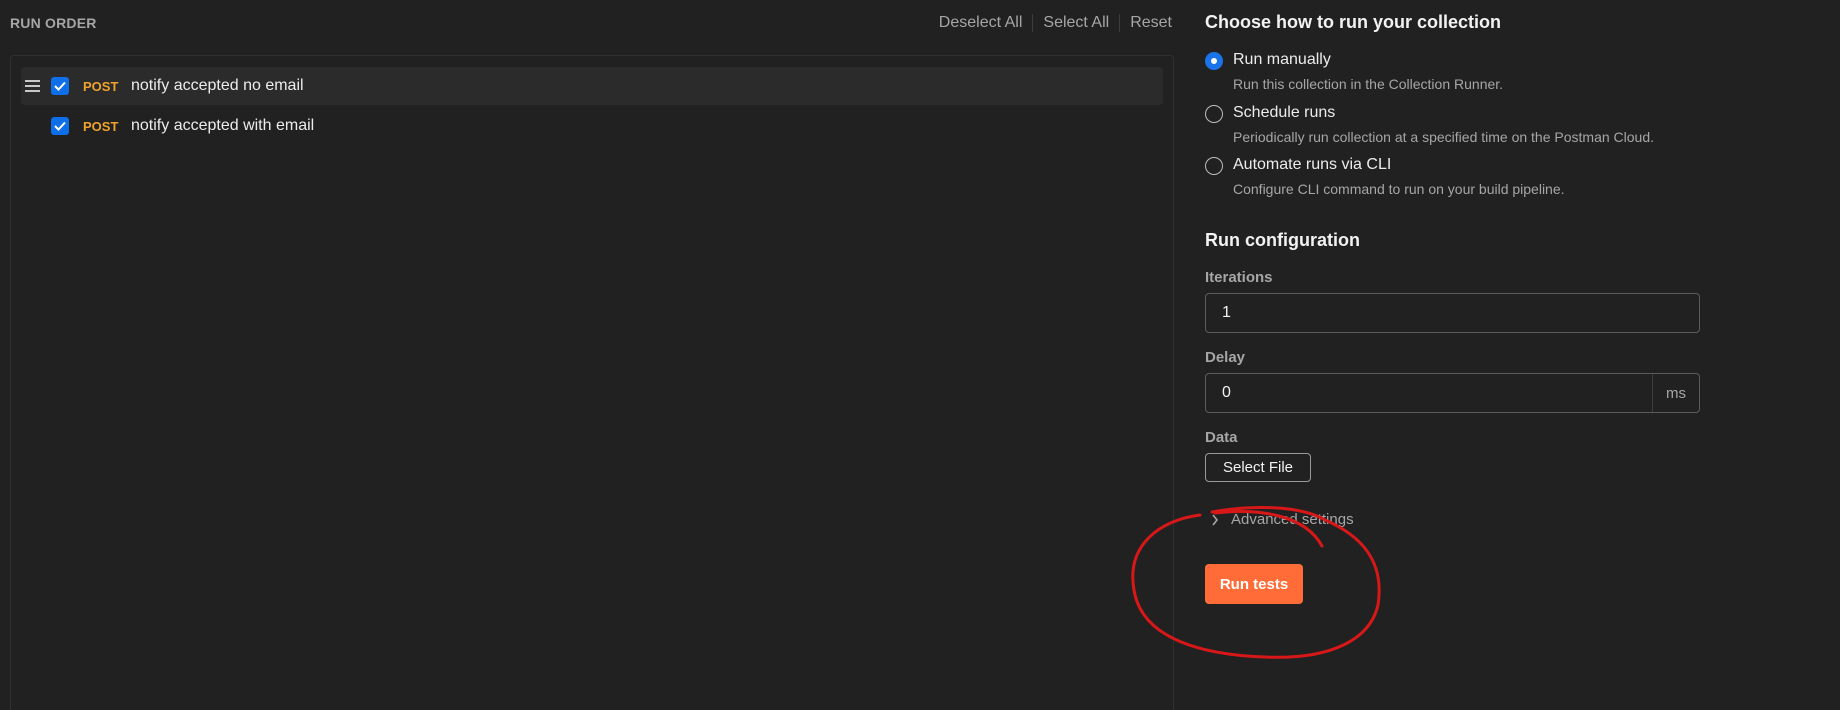 The width and height of the screenshot is (1840, 710). I want to click on request-row: POST notify accepted no email, so click(592, 86).